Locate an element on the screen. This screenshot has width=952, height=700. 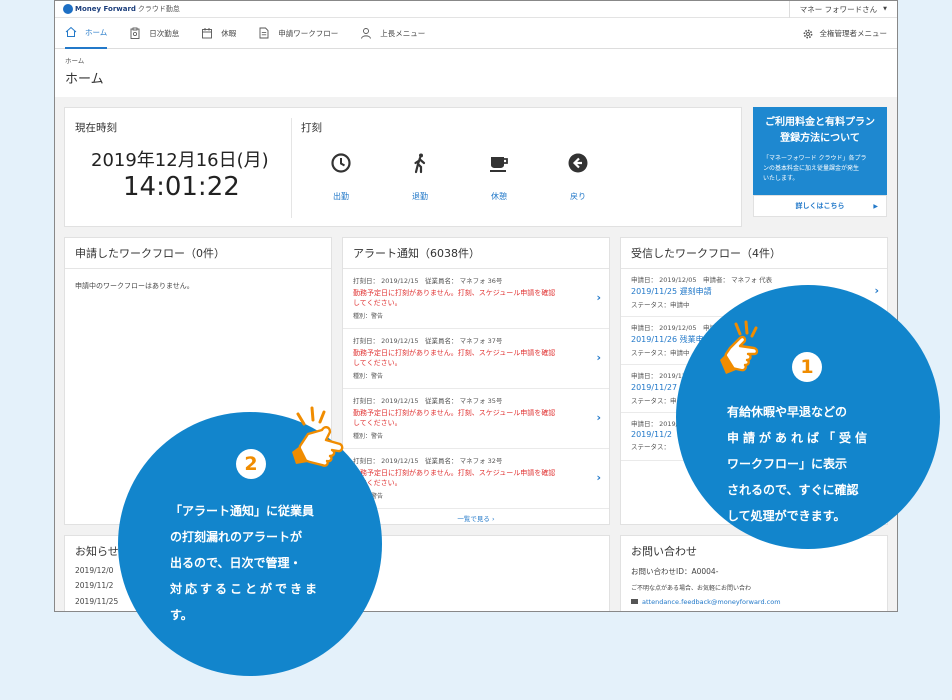
admin-menu-label: 全権管理者メニュー is located at coordinates (853, 33).